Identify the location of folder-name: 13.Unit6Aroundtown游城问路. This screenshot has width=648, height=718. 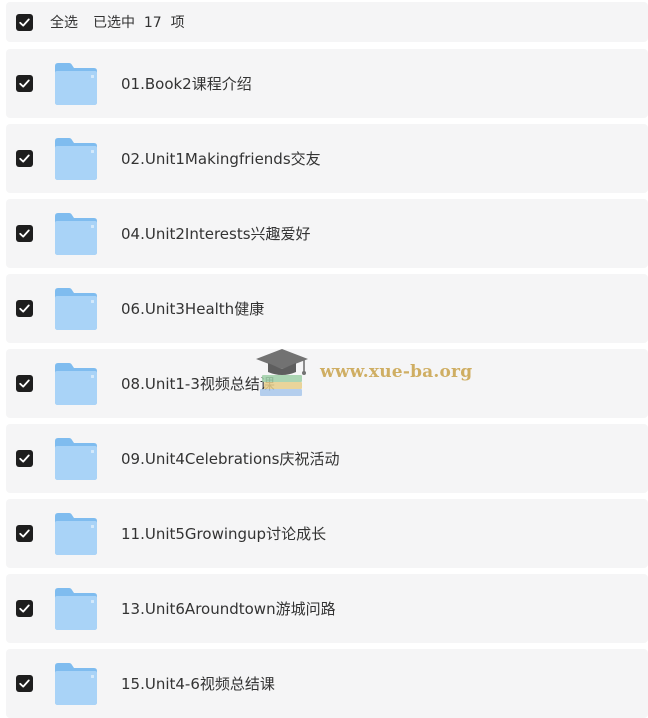
(228, 608).